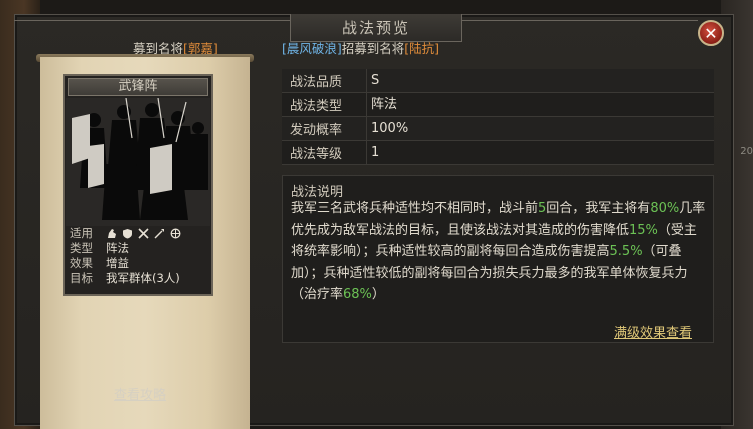 The height and width of the screenshot is (429, 753). What do you see at coordinates (422, 48) in the screenshot?
I see `notice-general-name: [陆抗]` at bounding box center [422, 48].